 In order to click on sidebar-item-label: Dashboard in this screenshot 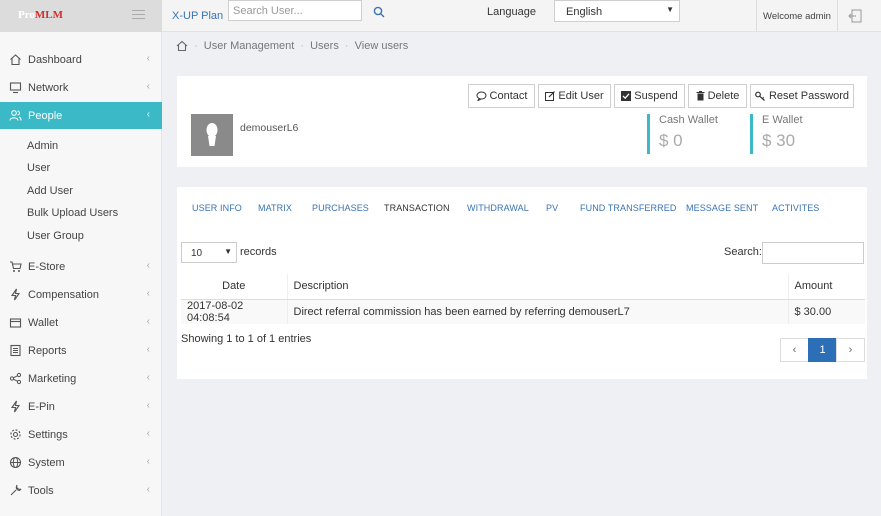, I will do `click(55, 60)`.